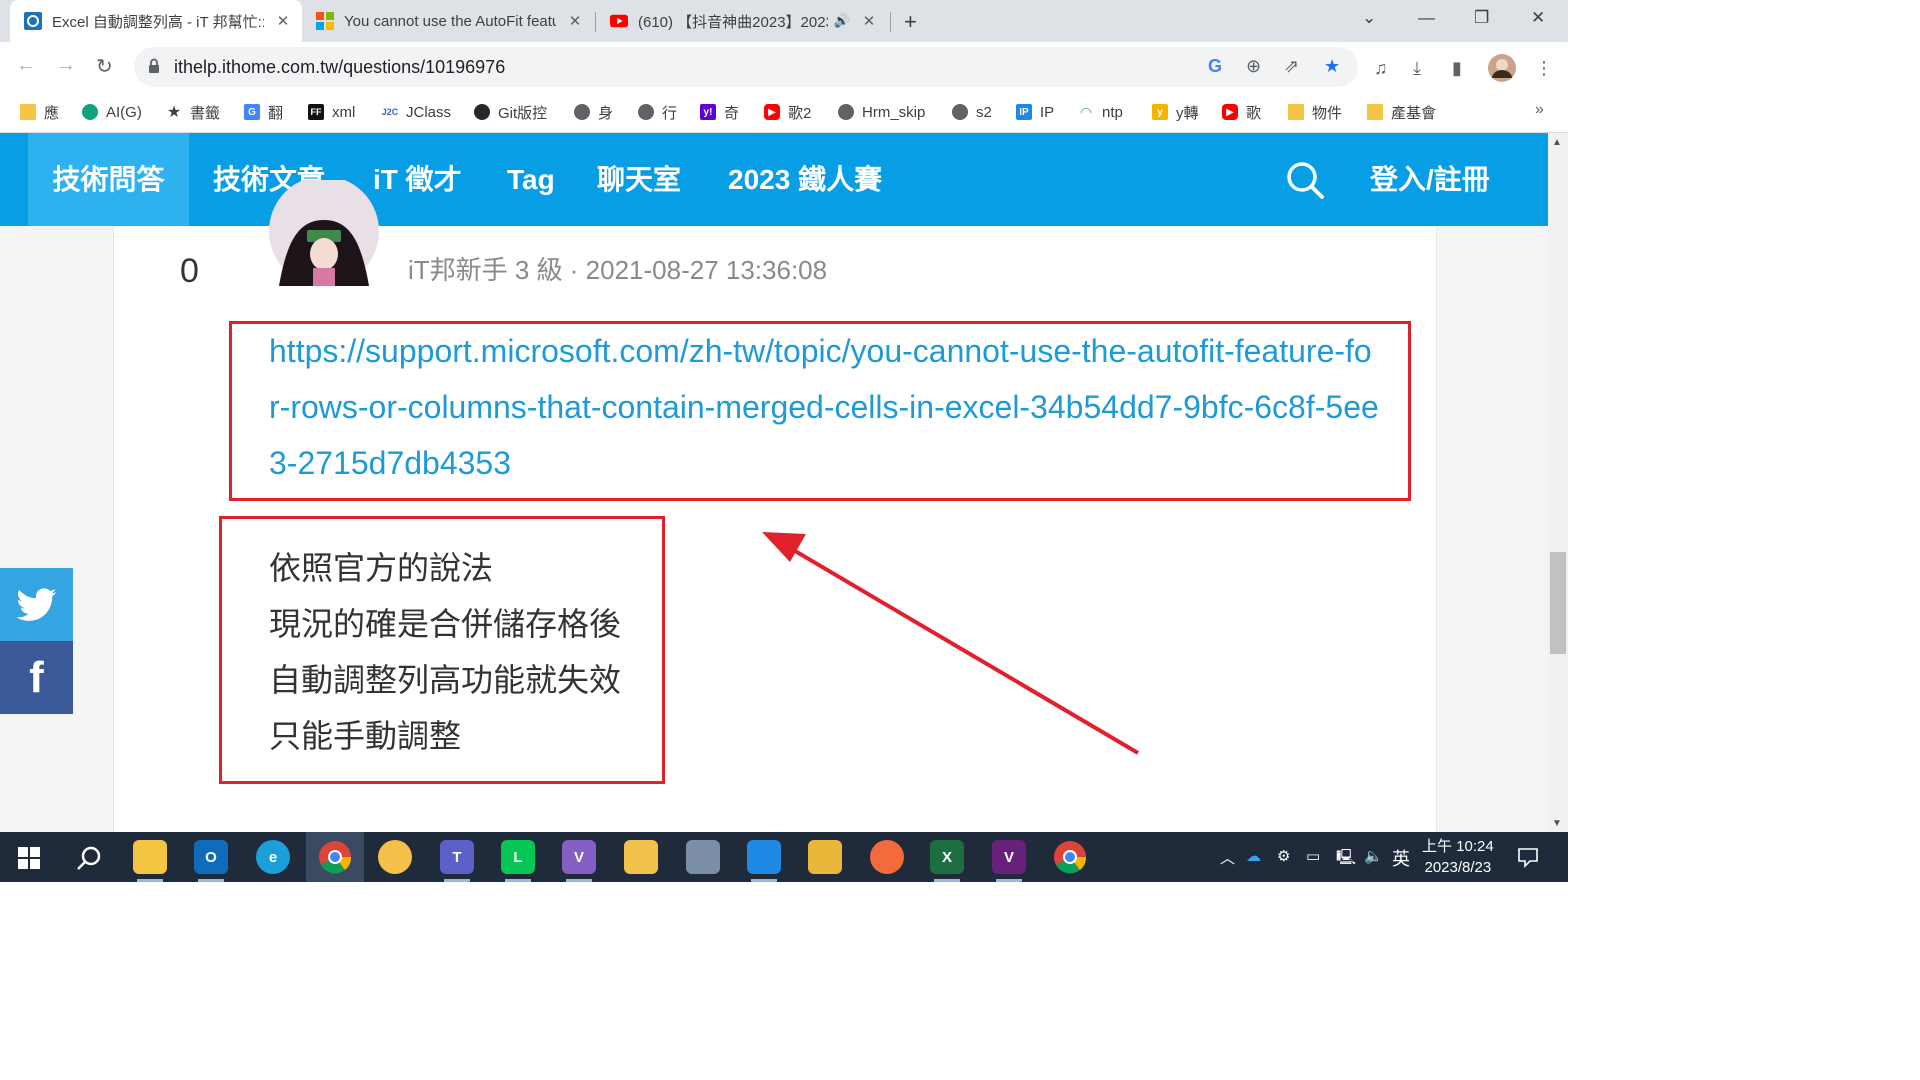 The image size is (1920, 1080). I want to click on bookmark-star-icon: ★, so click(1332, 66).